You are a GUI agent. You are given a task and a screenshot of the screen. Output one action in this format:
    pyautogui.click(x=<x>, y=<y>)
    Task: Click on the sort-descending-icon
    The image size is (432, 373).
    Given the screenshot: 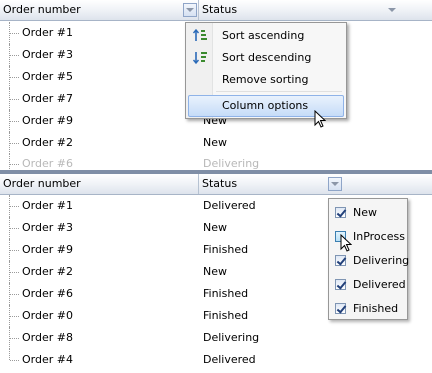 What is the action you would take?
    pyautogui.click(x=199, y=58)
    